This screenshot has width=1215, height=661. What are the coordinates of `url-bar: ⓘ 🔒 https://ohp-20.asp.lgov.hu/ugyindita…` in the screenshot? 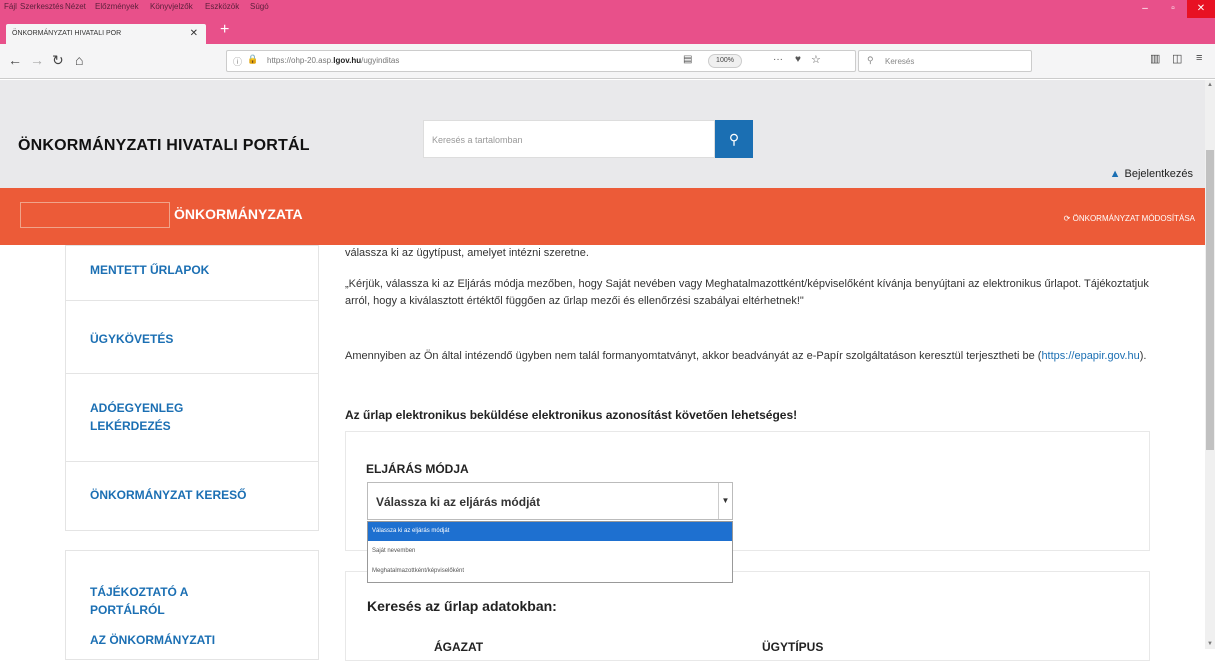 It's located at (541, 61).